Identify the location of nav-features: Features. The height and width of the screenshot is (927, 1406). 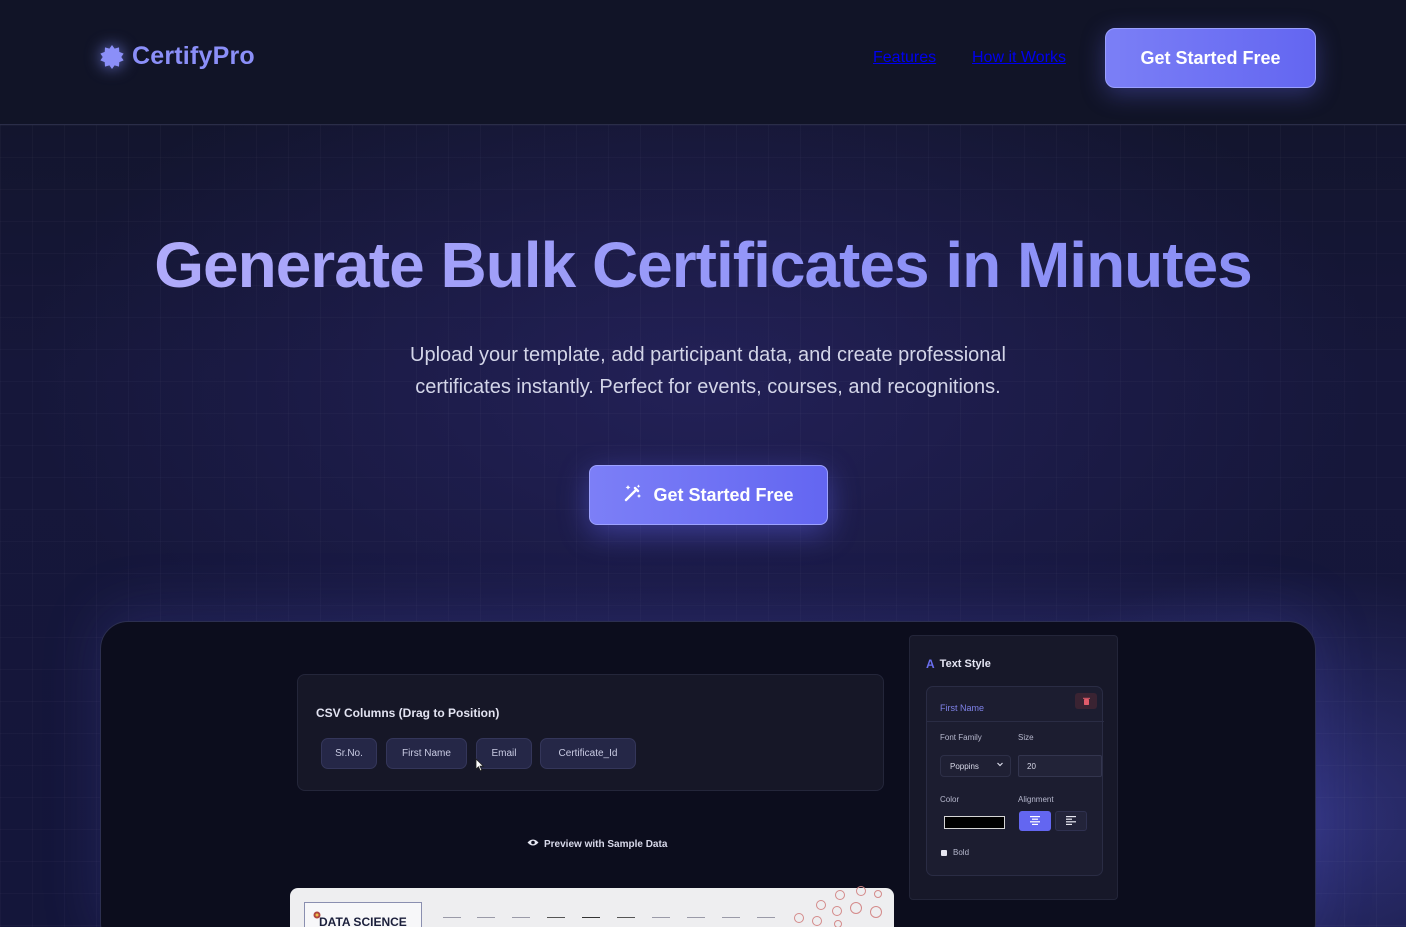
(904, 58).